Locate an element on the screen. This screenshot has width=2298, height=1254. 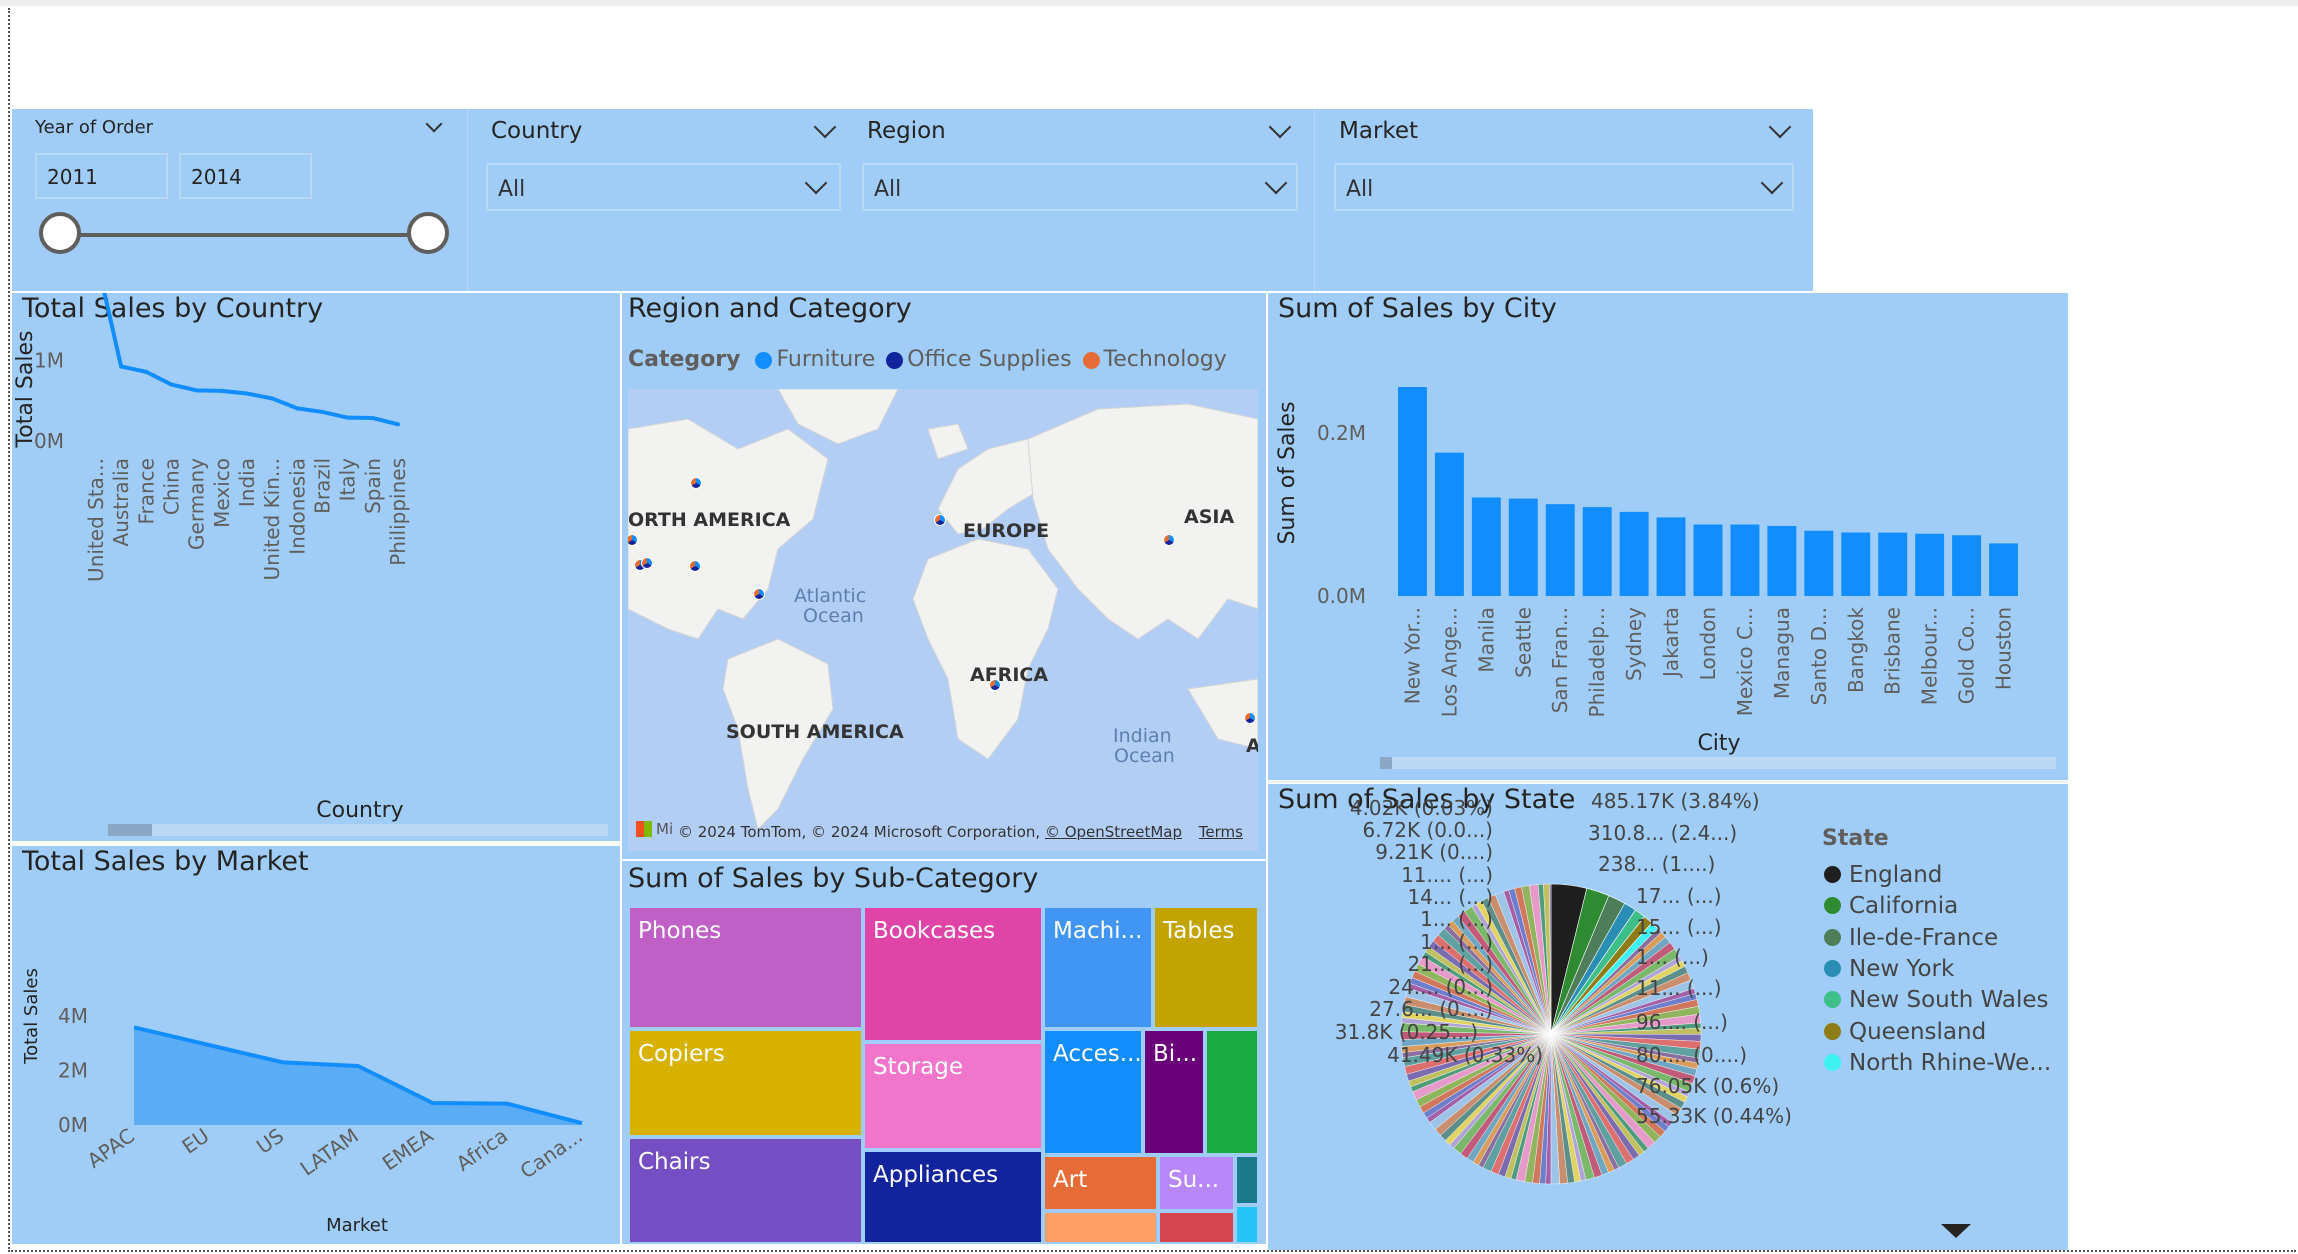
legend-technology: Technology is located at coordinates (1154, 359).